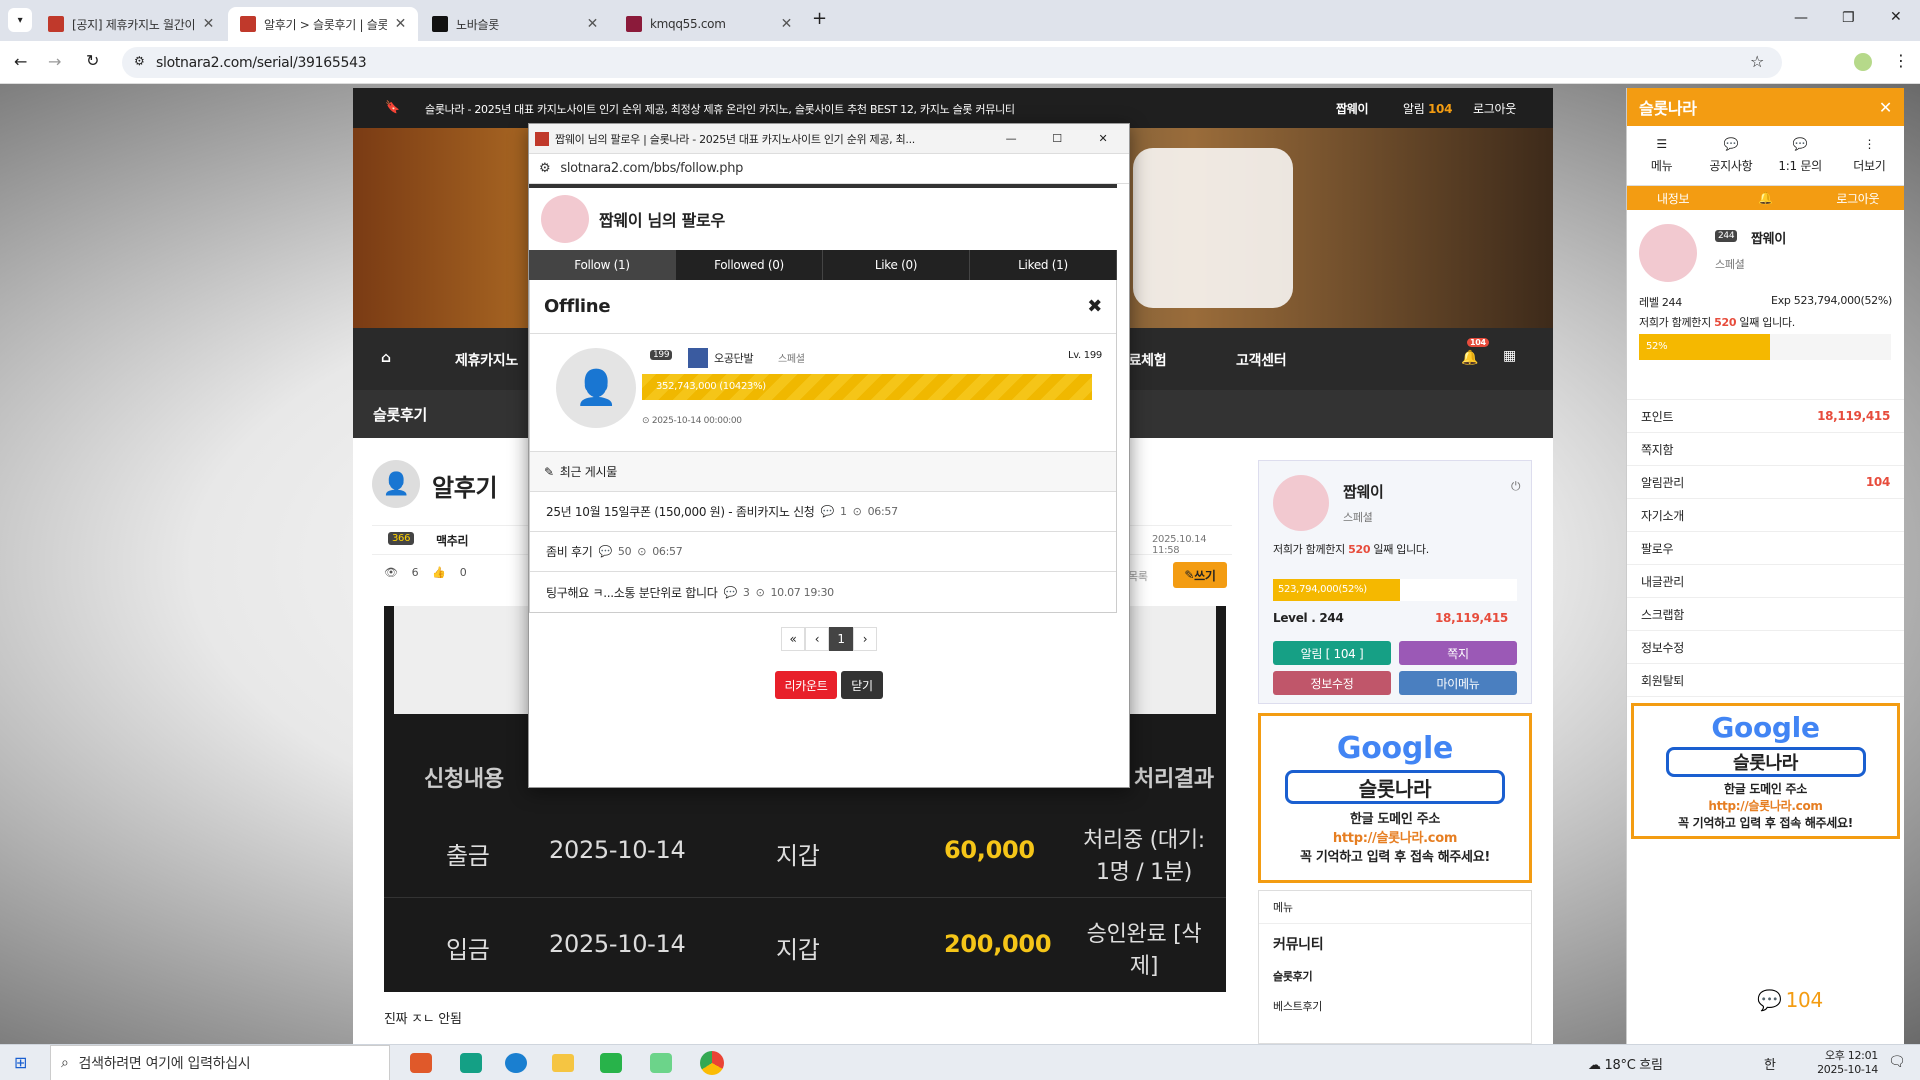  Describe the element at coordinates (563, 1063) in the screenshot. I see `folder-icon` at that location.